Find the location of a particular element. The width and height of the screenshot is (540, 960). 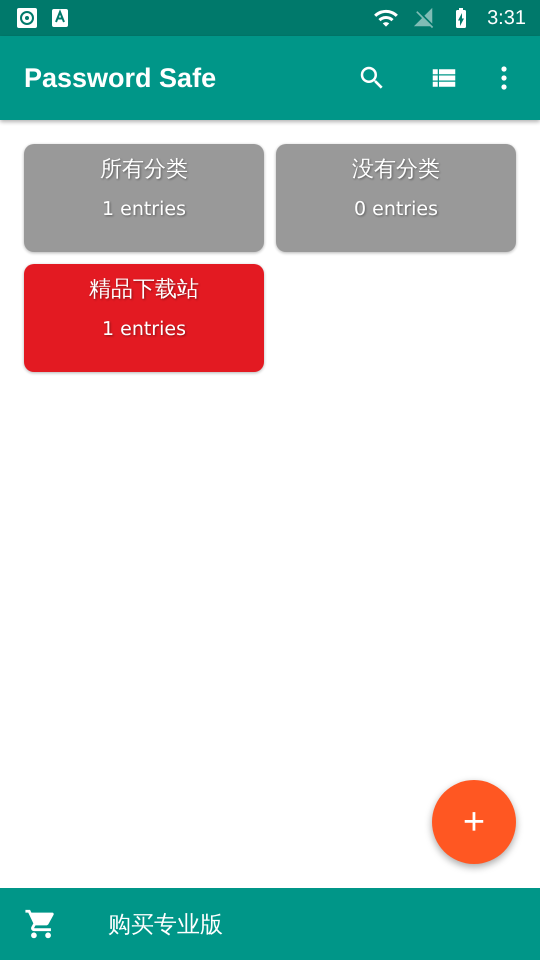

category-card: 精品下载站 1 entries is located at coordinates (144, 318).